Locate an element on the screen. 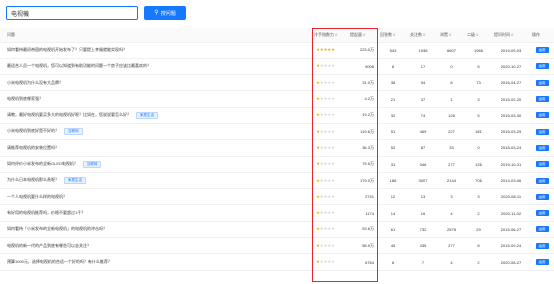 Image resolution: width=554 pixels, height=284 pixels. followers-cell: 469 is located at coordinates (423, 132).